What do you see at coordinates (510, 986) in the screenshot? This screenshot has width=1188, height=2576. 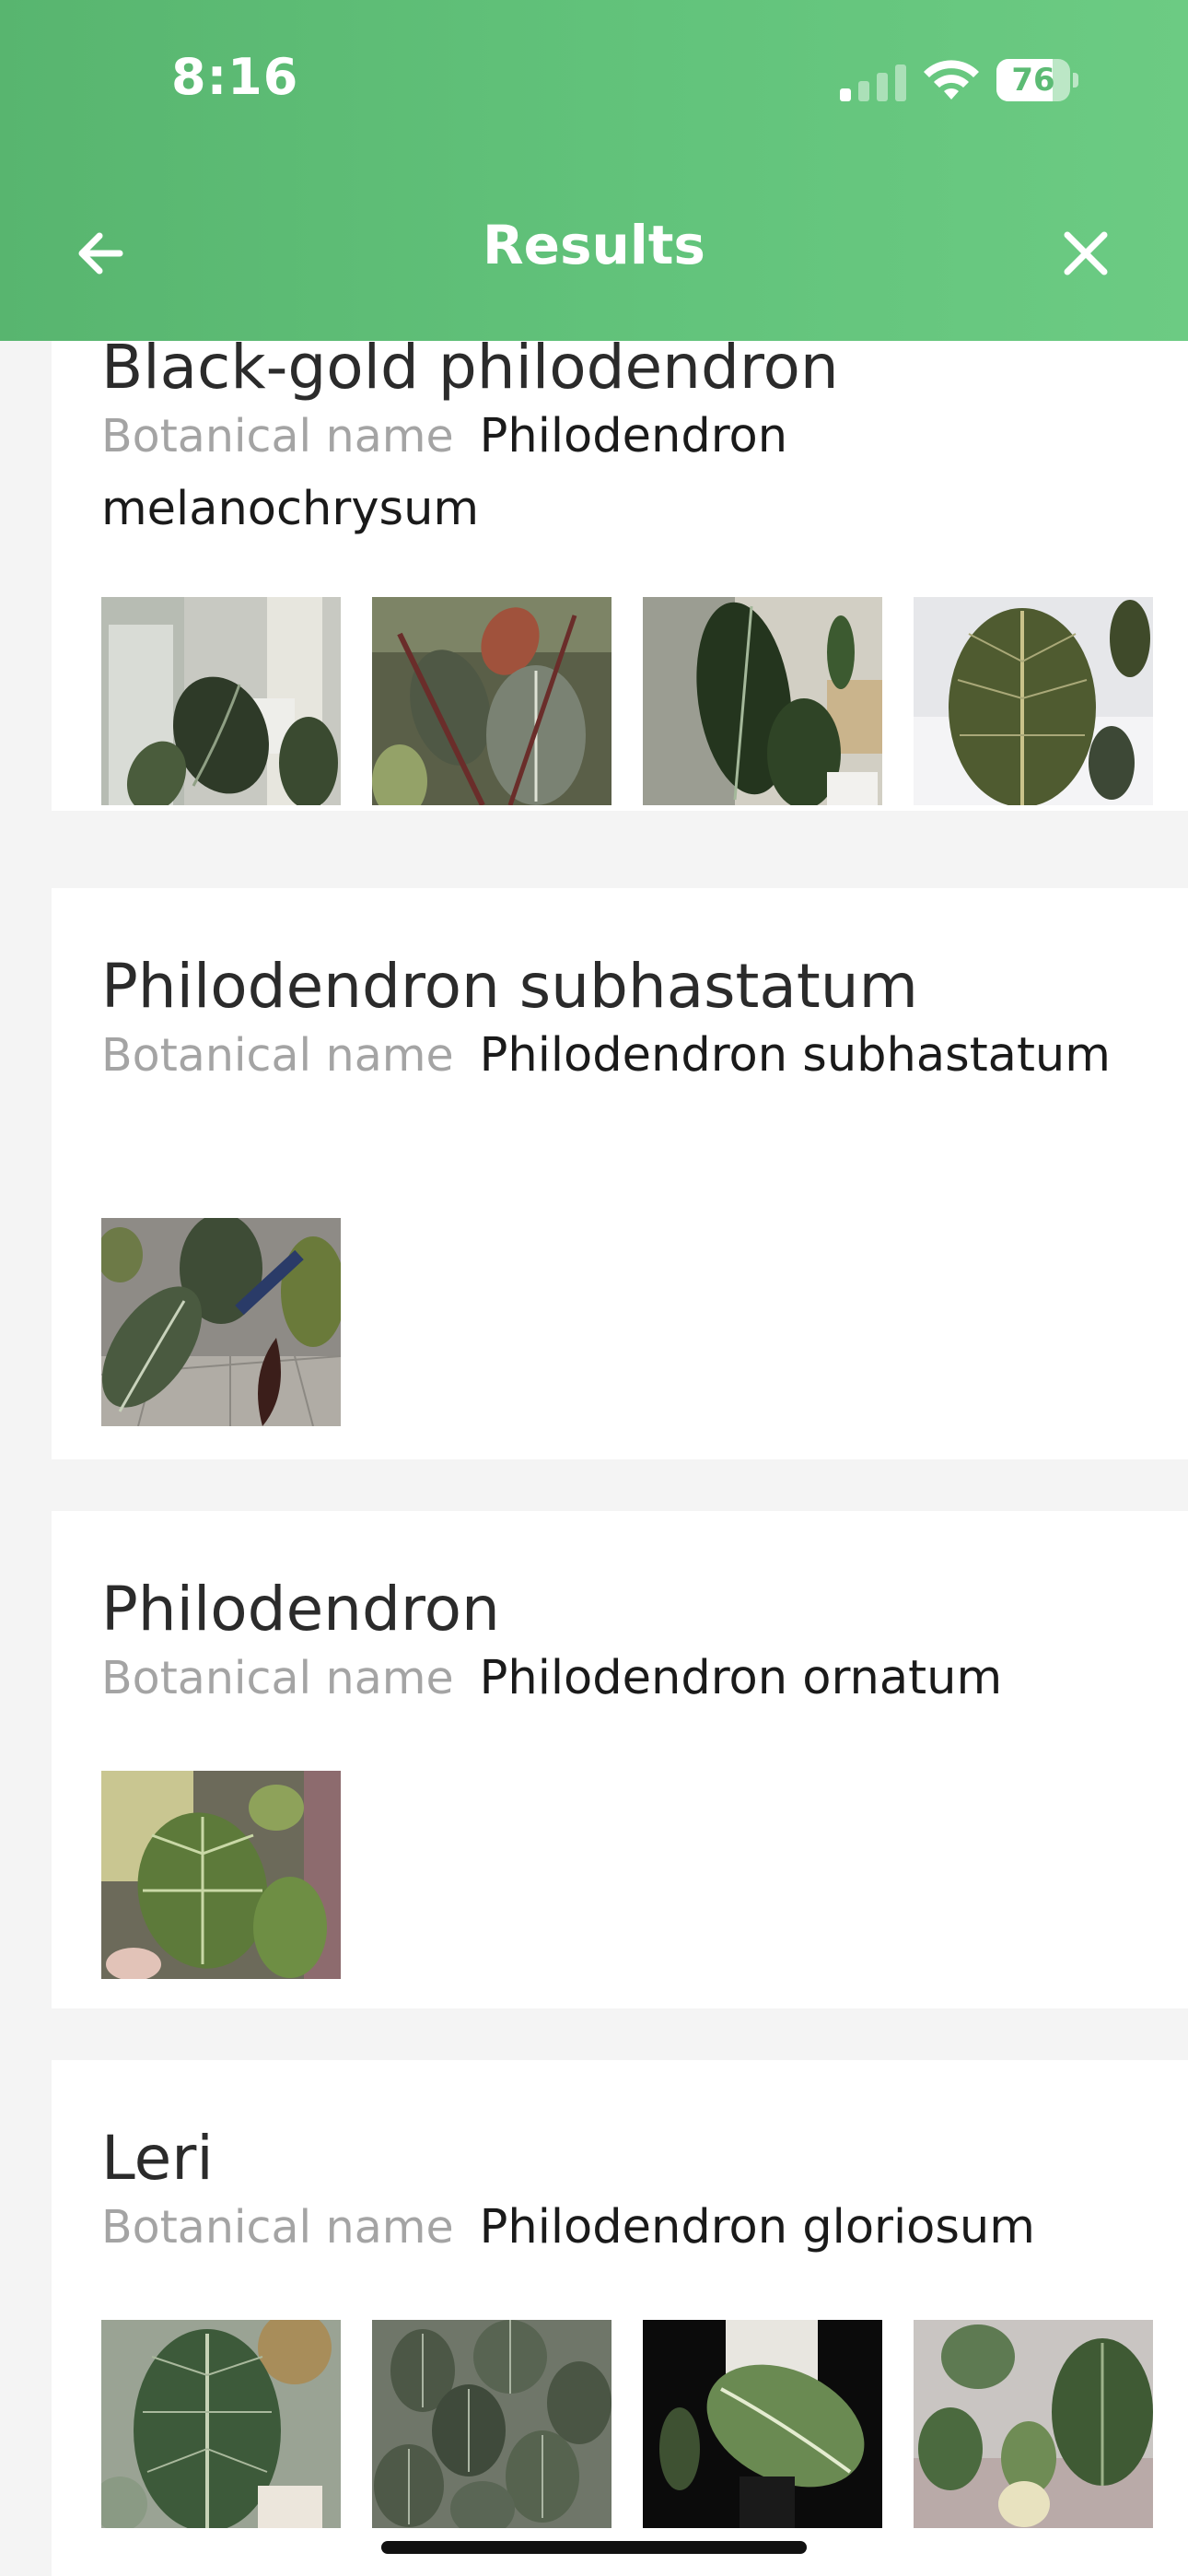 I see `plant-common-name: Philodendron subhastatum` at bounding box center [510, 986].